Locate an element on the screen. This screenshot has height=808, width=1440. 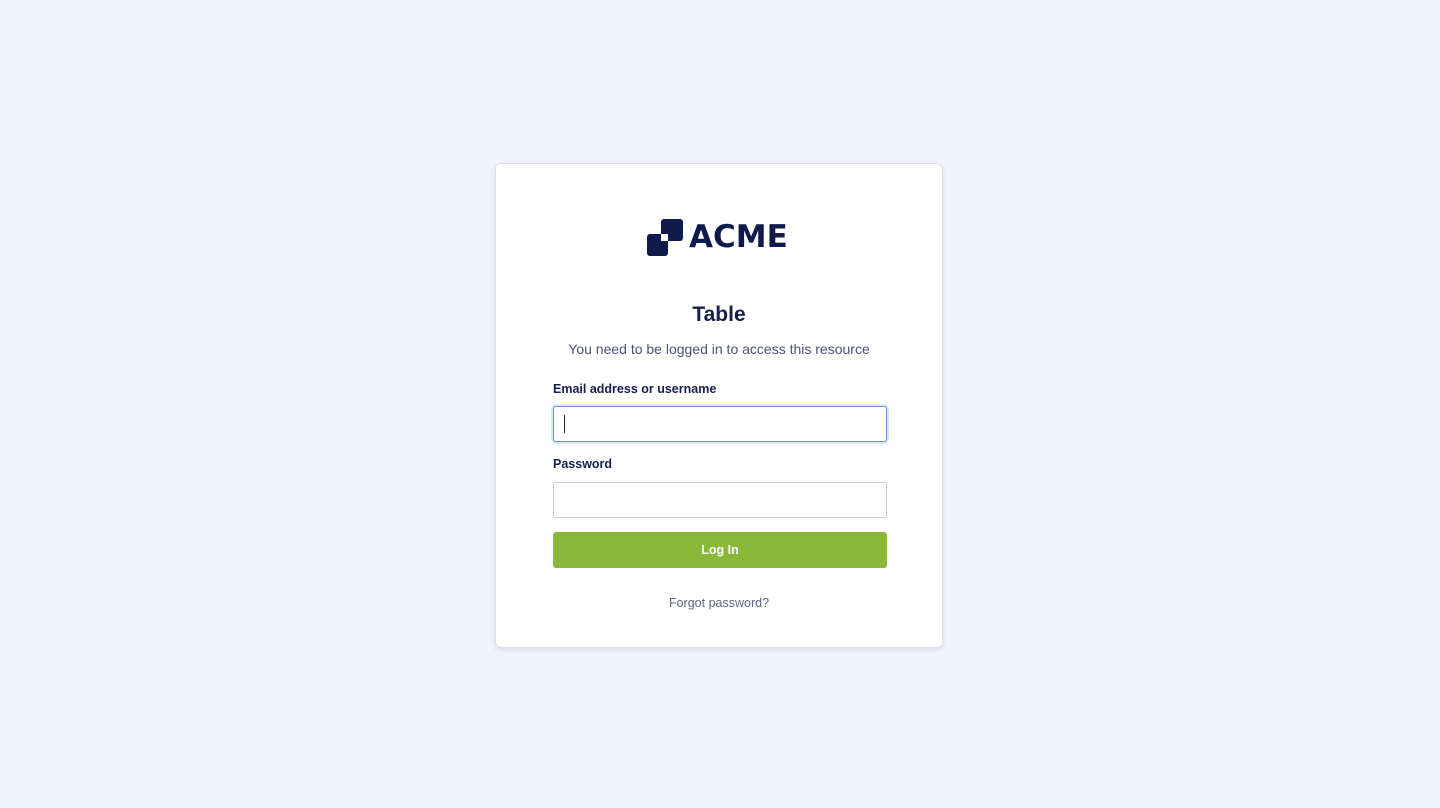
page-title: Table is located at coordinates (719, 314).